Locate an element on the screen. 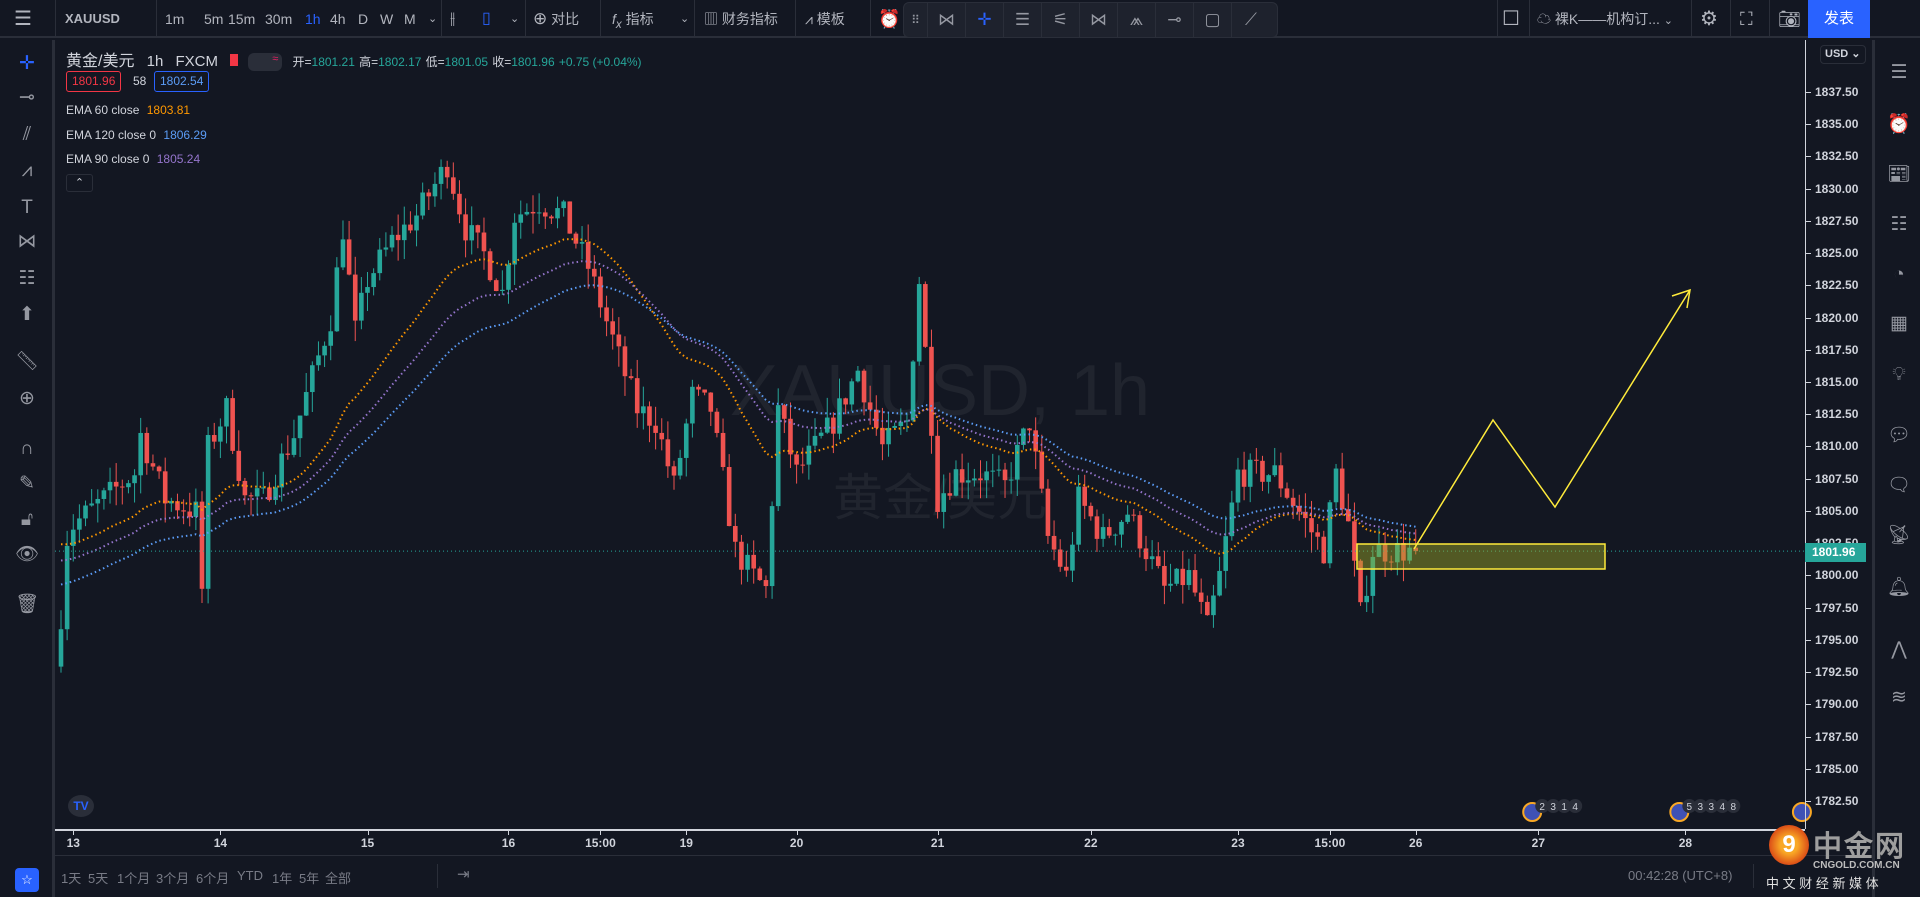  time-axis: 13 14 15 16 15:00 19 20 21 22 23 15:00 26 27 28 is located at coordinates (930, 841).